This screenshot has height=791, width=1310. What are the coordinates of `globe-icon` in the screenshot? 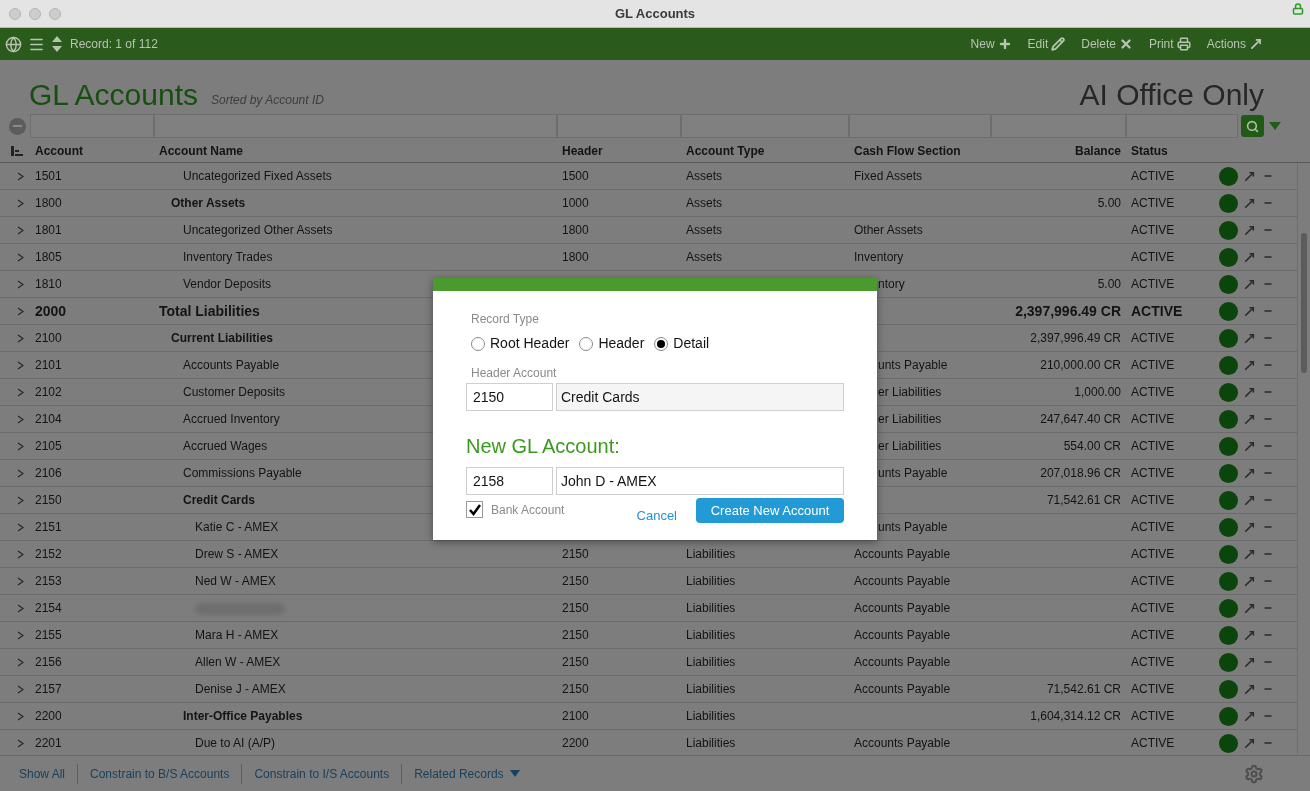 It's located at (13, 44).